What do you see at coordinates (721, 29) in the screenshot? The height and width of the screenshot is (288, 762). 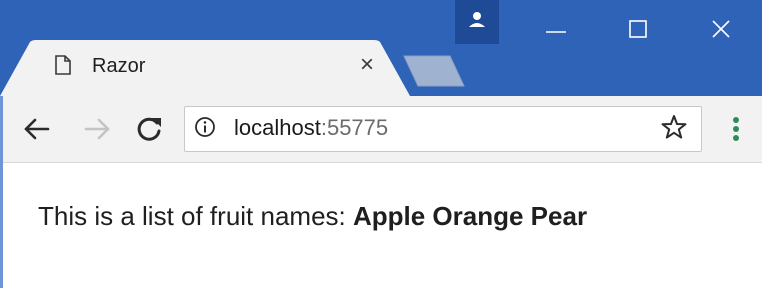 I see `close-icon` at bounding box center [721, 29].